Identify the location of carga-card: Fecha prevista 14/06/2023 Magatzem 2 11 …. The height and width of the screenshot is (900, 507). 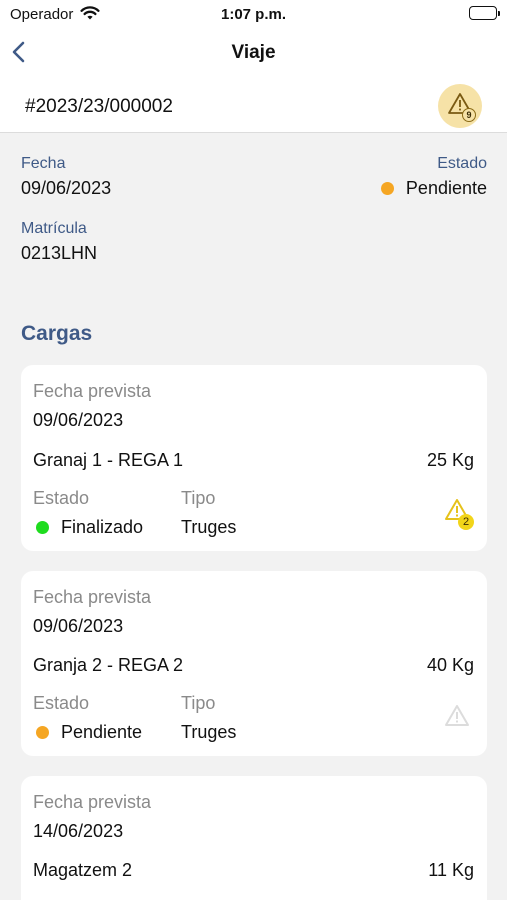
(254, 838).